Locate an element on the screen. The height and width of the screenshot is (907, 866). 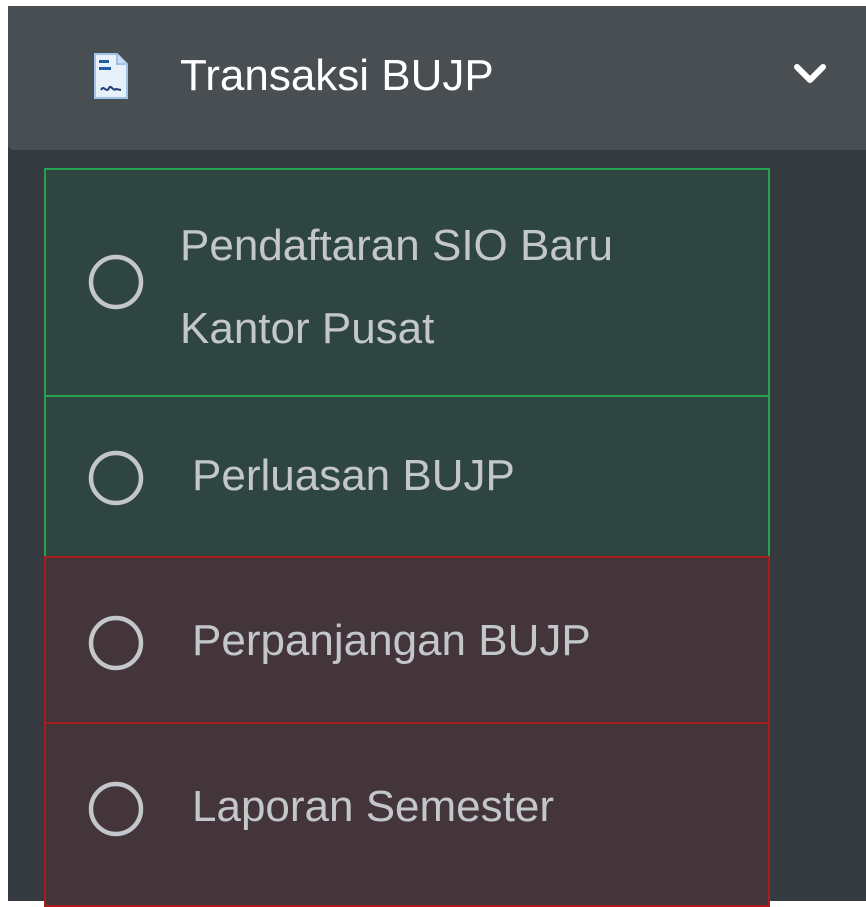
menu-title: Transaksi BUJP is located at coordinates (337, 75).